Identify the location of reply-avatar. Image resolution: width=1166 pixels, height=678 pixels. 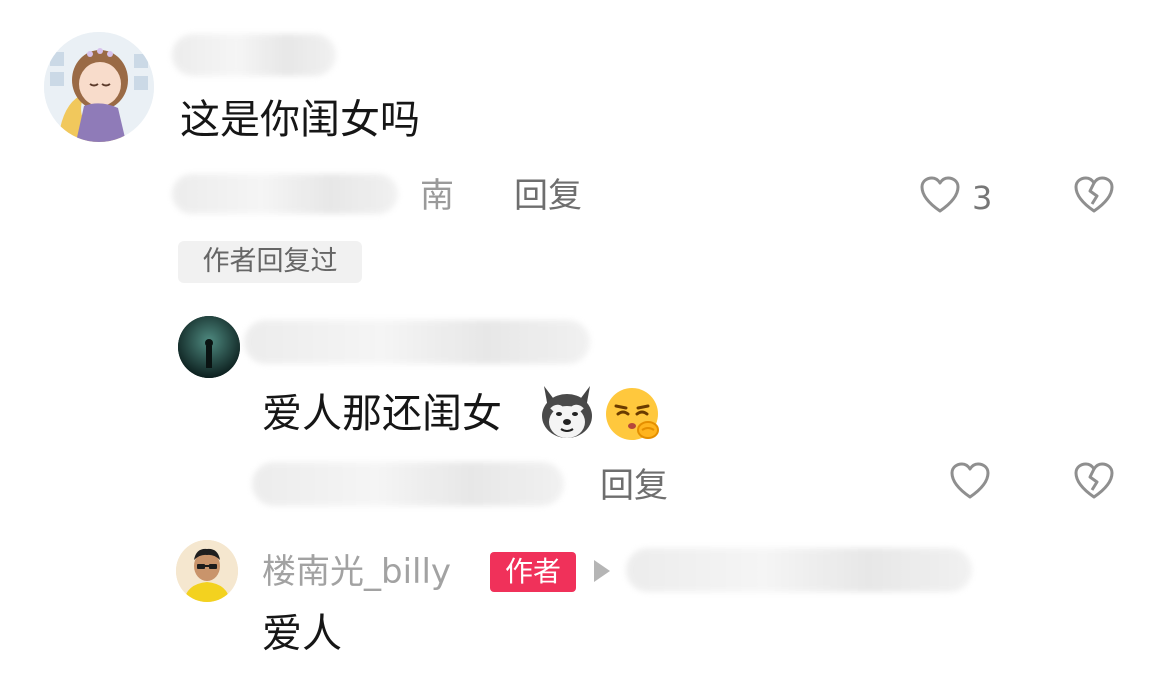
(209, 347).